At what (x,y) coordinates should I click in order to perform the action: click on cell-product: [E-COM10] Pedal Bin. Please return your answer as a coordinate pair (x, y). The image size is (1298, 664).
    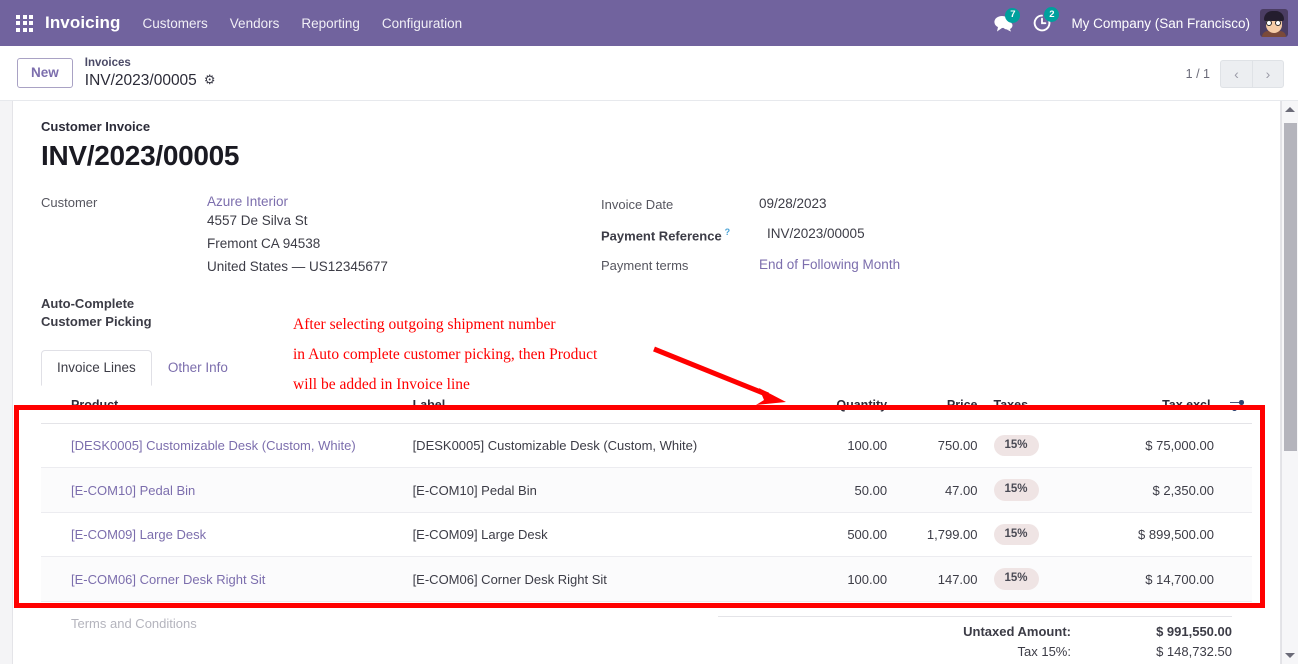
    Looking at the image, I should click on (223, 490).